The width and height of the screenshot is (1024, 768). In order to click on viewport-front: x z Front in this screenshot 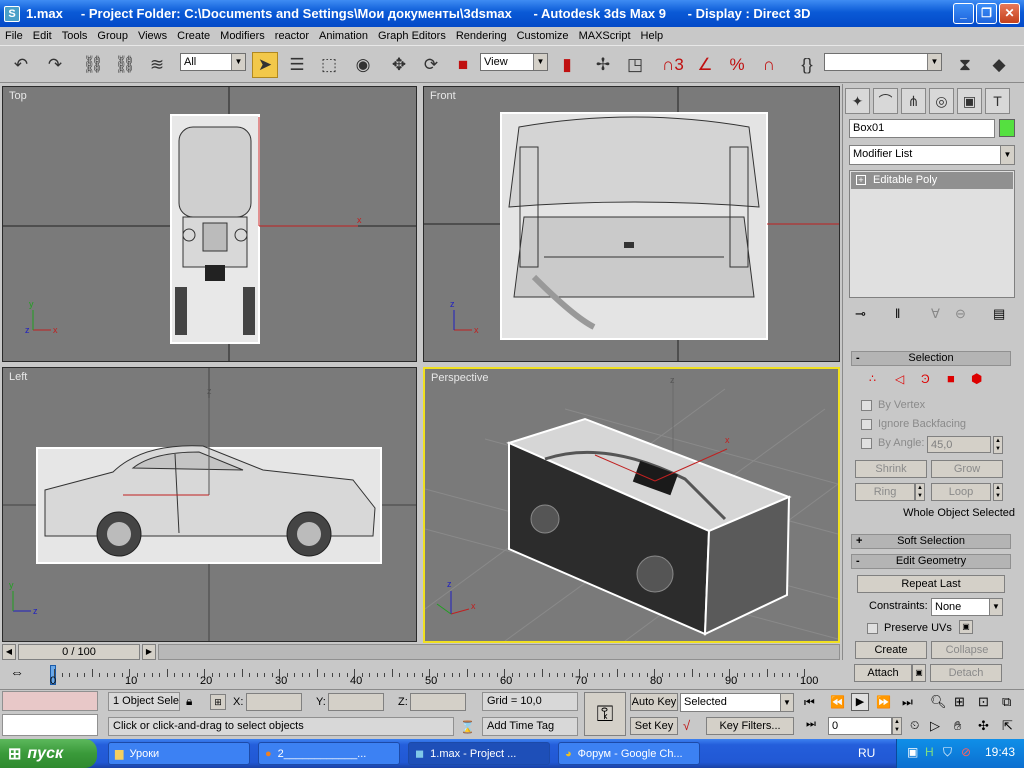, I will do `click(631, 224)`.